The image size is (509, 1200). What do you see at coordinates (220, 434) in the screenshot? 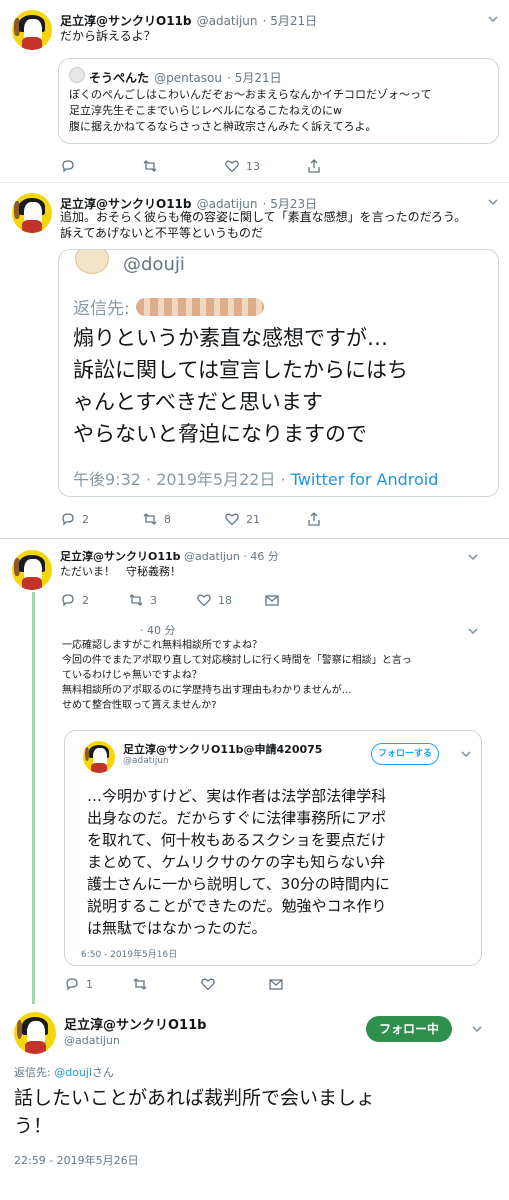
I see `embed-line: やらないと脅迫になりますので` at bounding box center [220, 434].